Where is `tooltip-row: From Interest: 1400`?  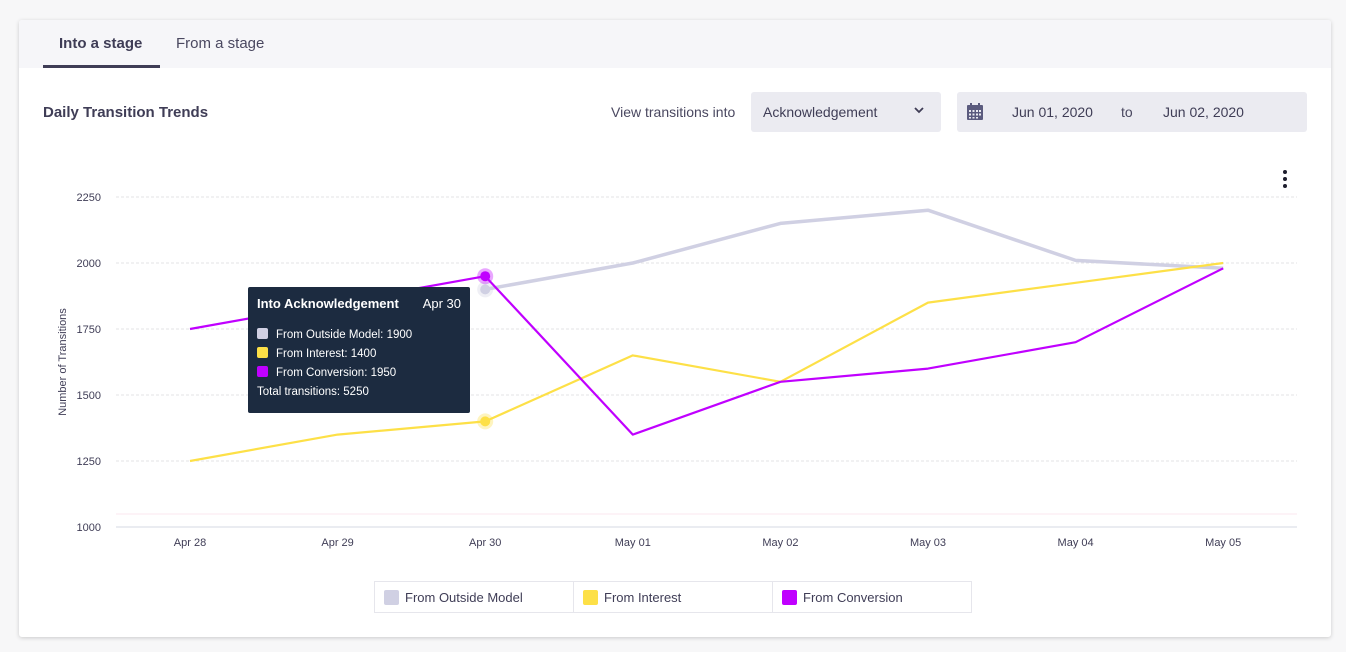 tooltip-row: From Interest: 1400 is located at coordinates (316, 353).